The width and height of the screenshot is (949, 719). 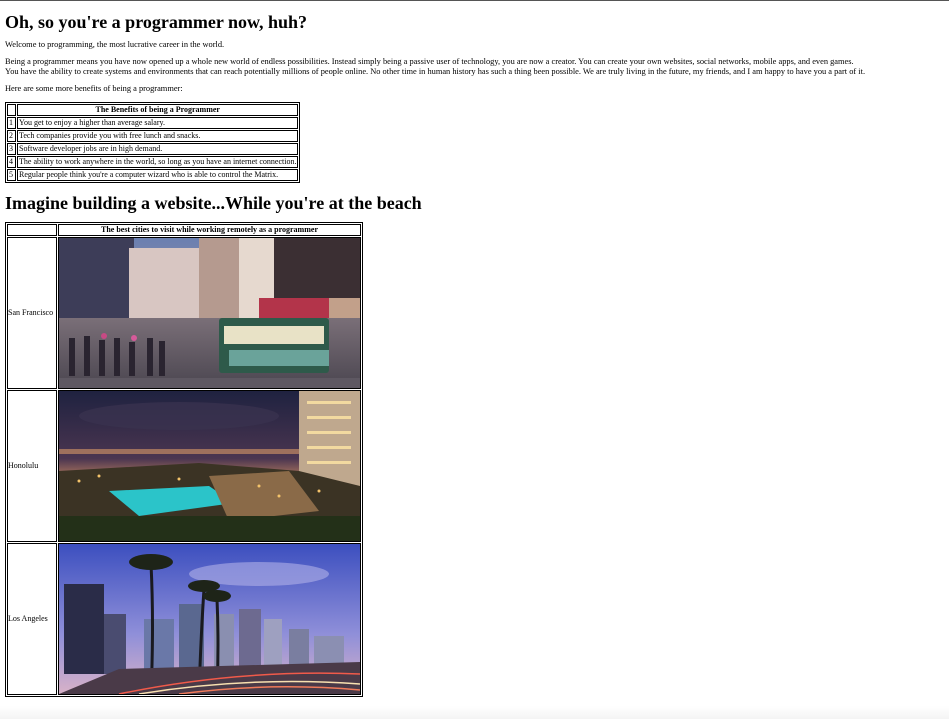 What do you see at coordinates (474, 712) in the screenshot?
I see `bottom-shadow` at bounding box center [474, 712].